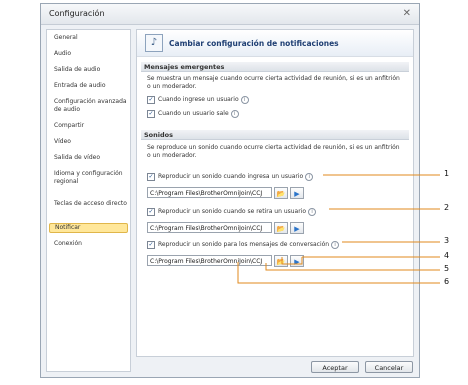 The width and height of the screenshot is (468, 385). Describe the element at coordinates (447, 255) in the screenshot. I see `callout-number-4: 4` at that location.